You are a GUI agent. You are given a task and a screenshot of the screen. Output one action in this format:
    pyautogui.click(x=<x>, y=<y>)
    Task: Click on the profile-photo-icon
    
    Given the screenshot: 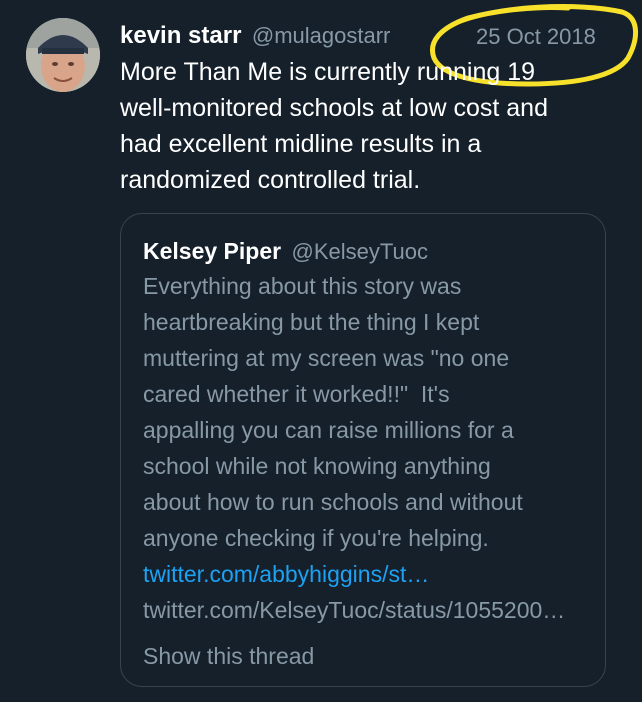 What is the action you would take?
    pyautogui.click(x=63, y=55)
    